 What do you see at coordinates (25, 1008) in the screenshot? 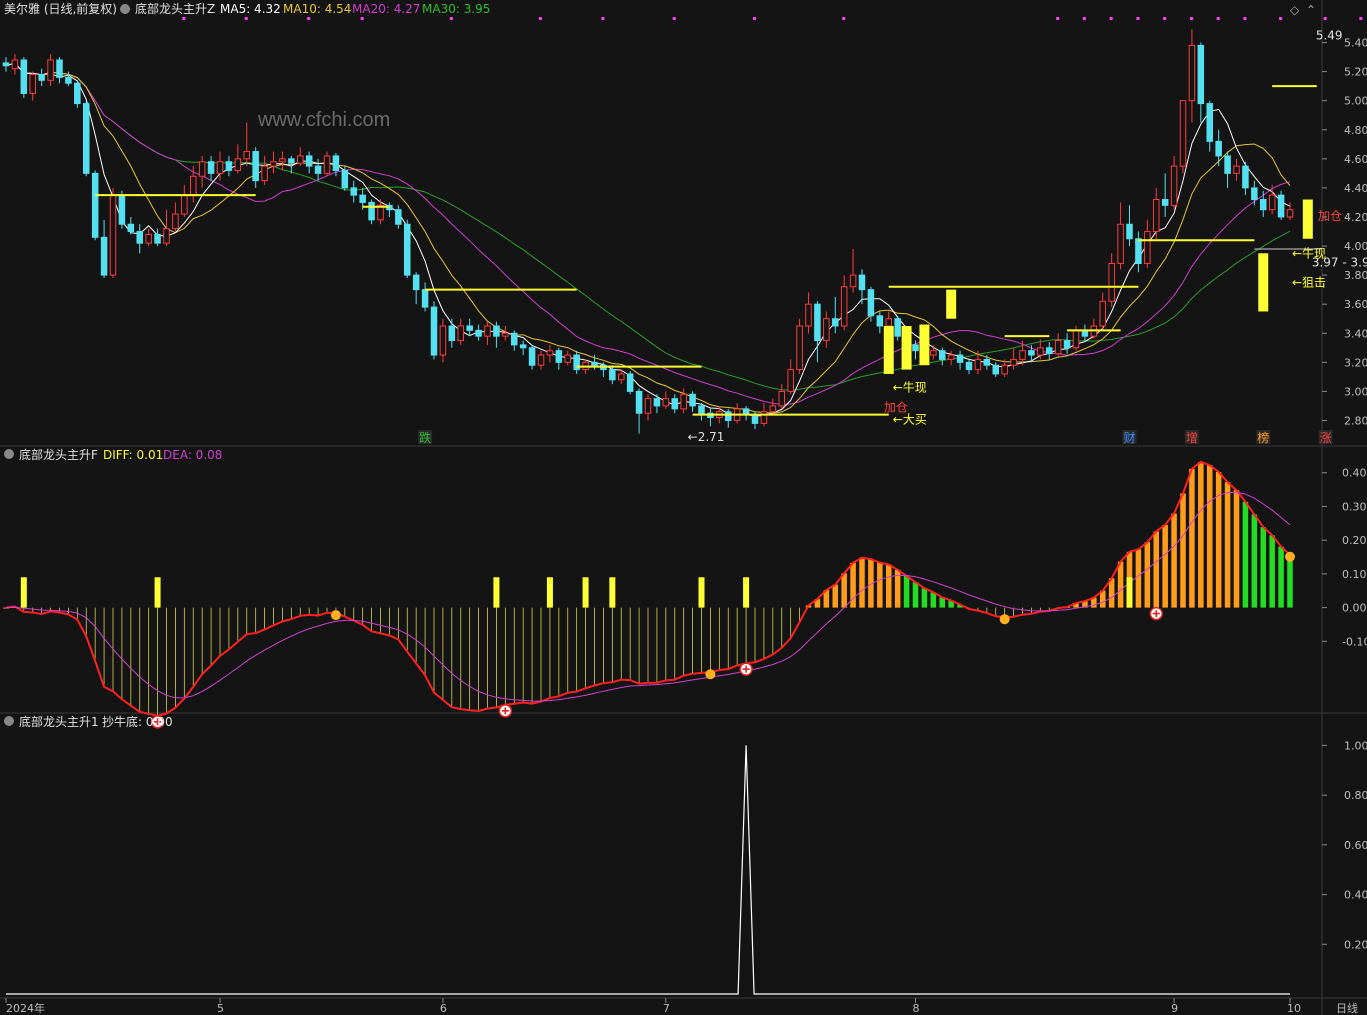
I see `x-tick-label: 2024年` at bounding box center [25, 1008].